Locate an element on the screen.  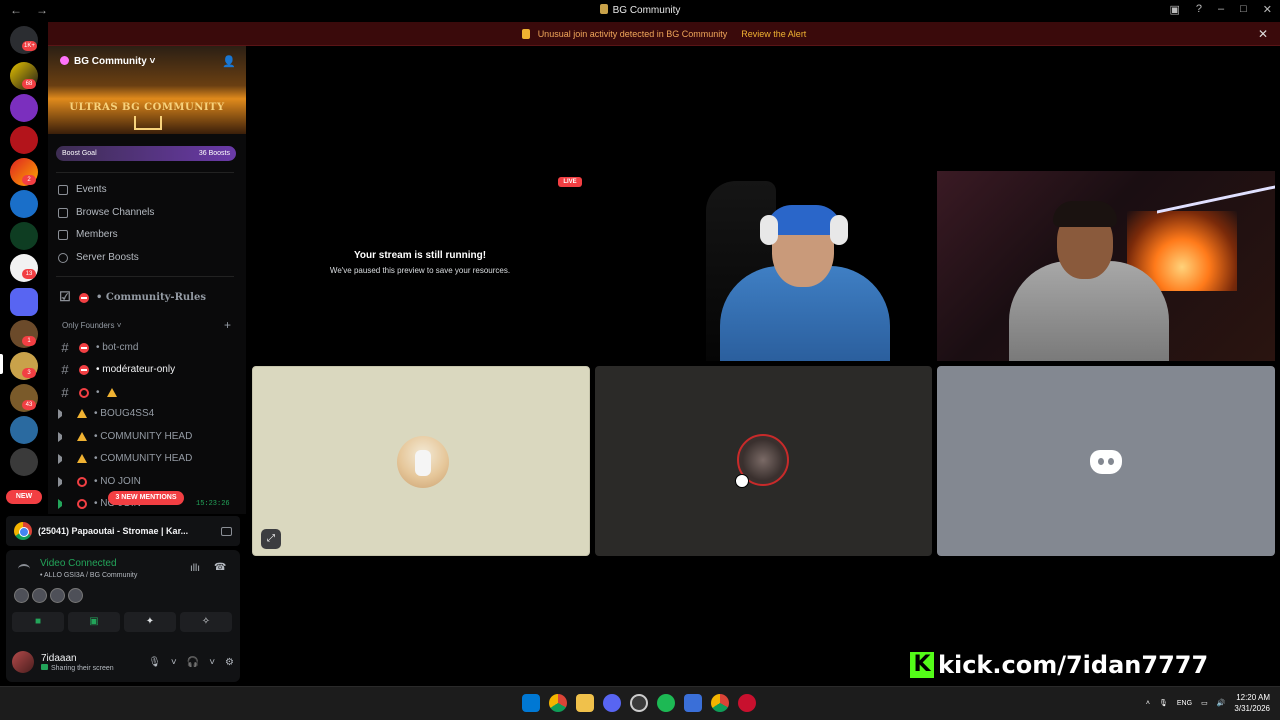
user-controls: 🎙 ˅ 🎧 ˅ ⚙ is located at coordinates (191, 662).